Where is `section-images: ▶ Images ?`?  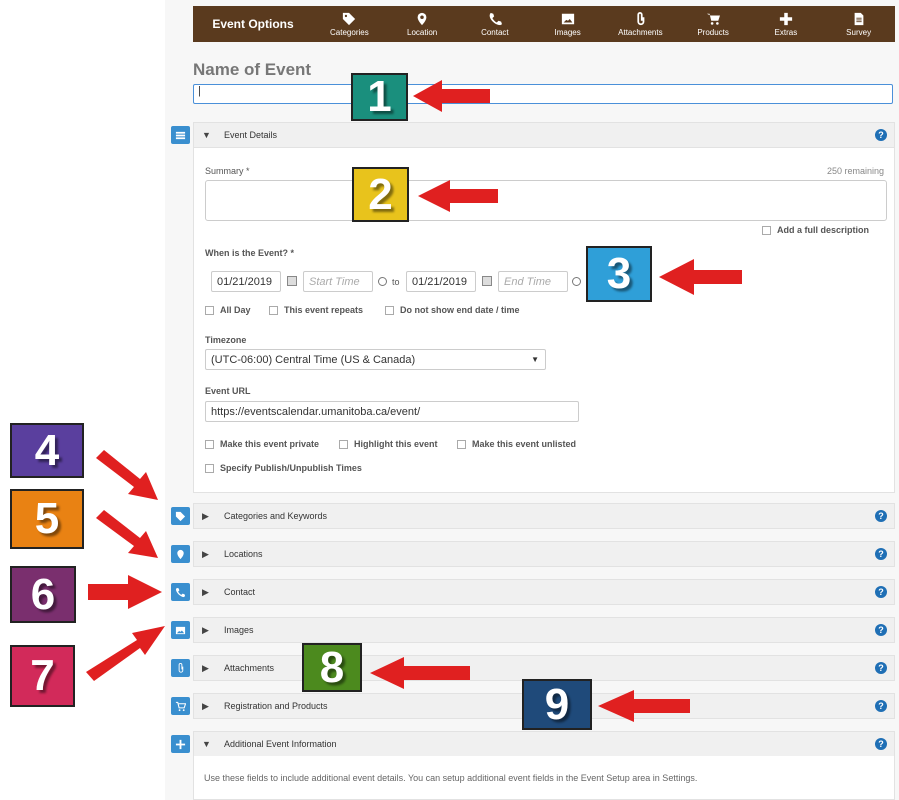 section-images: ▶ Images ? is located at coordinates (544, 630).